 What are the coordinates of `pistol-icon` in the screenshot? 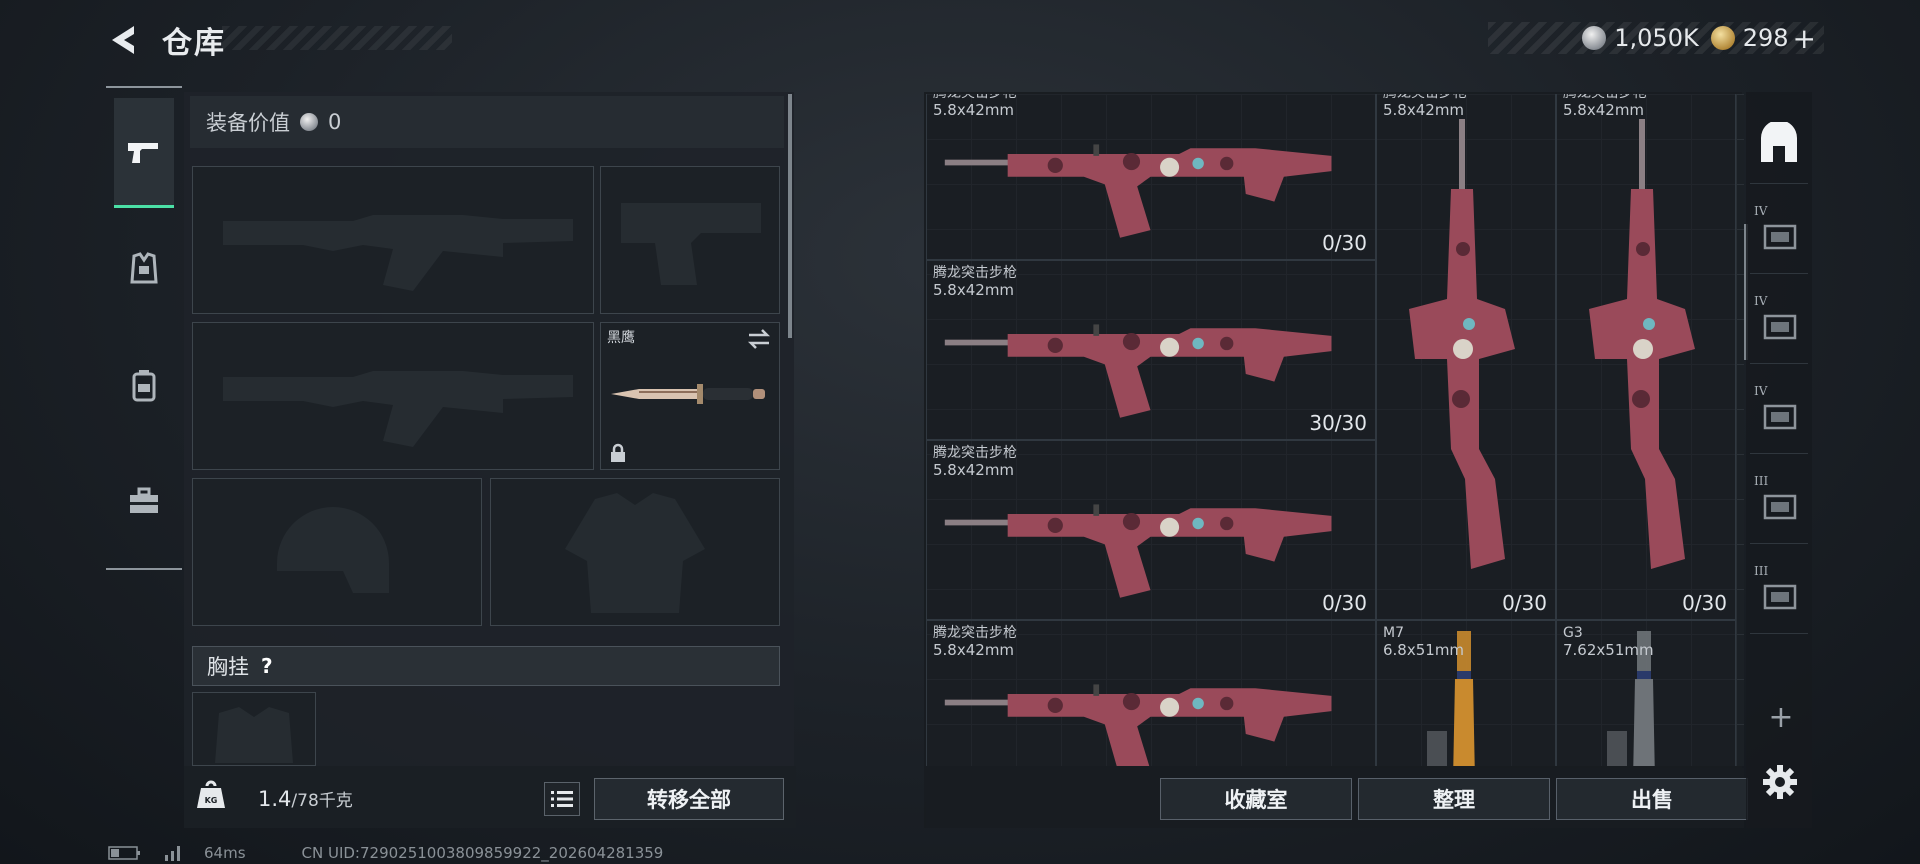 It's located at (143, 152).